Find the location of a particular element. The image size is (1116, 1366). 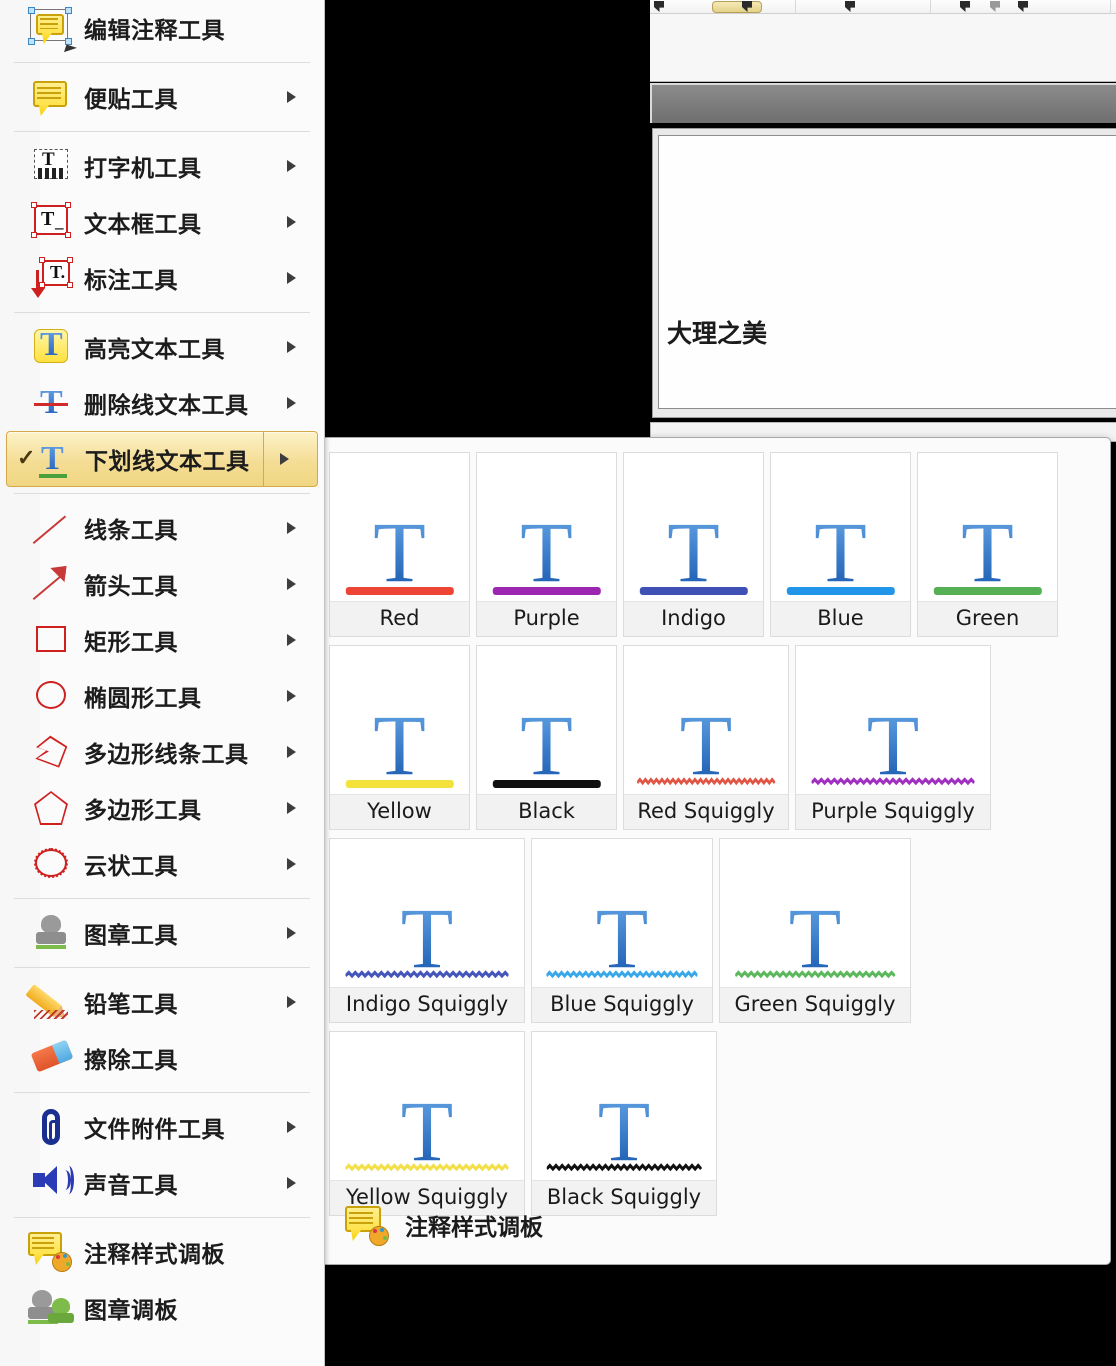

menu-item-19: 声音工具 is located at coordinates (162, 1183).